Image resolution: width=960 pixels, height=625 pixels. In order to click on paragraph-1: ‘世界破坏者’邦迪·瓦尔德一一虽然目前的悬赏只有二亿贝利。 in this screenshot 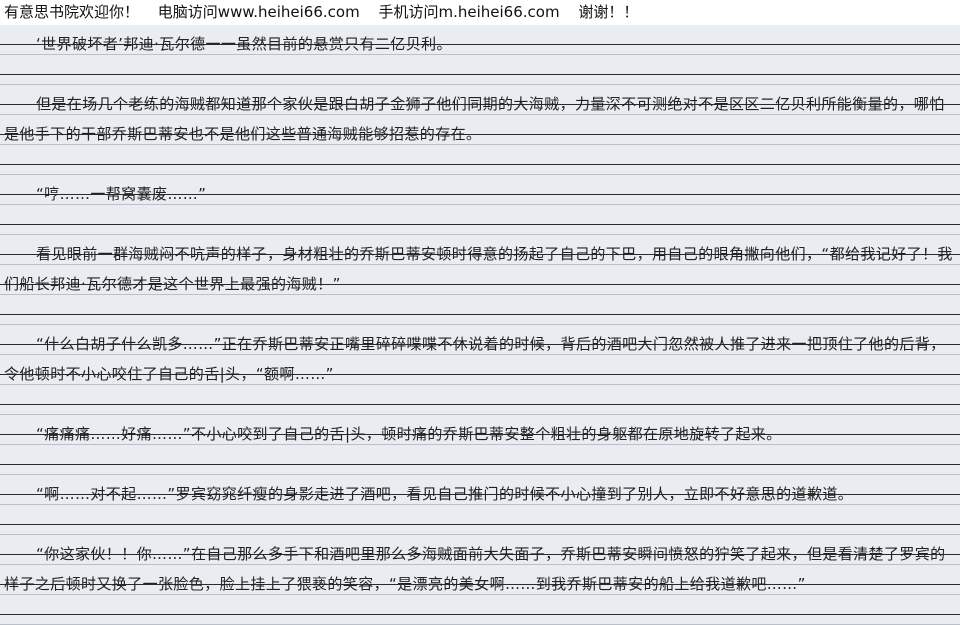, I will do `click(244, 44)`.